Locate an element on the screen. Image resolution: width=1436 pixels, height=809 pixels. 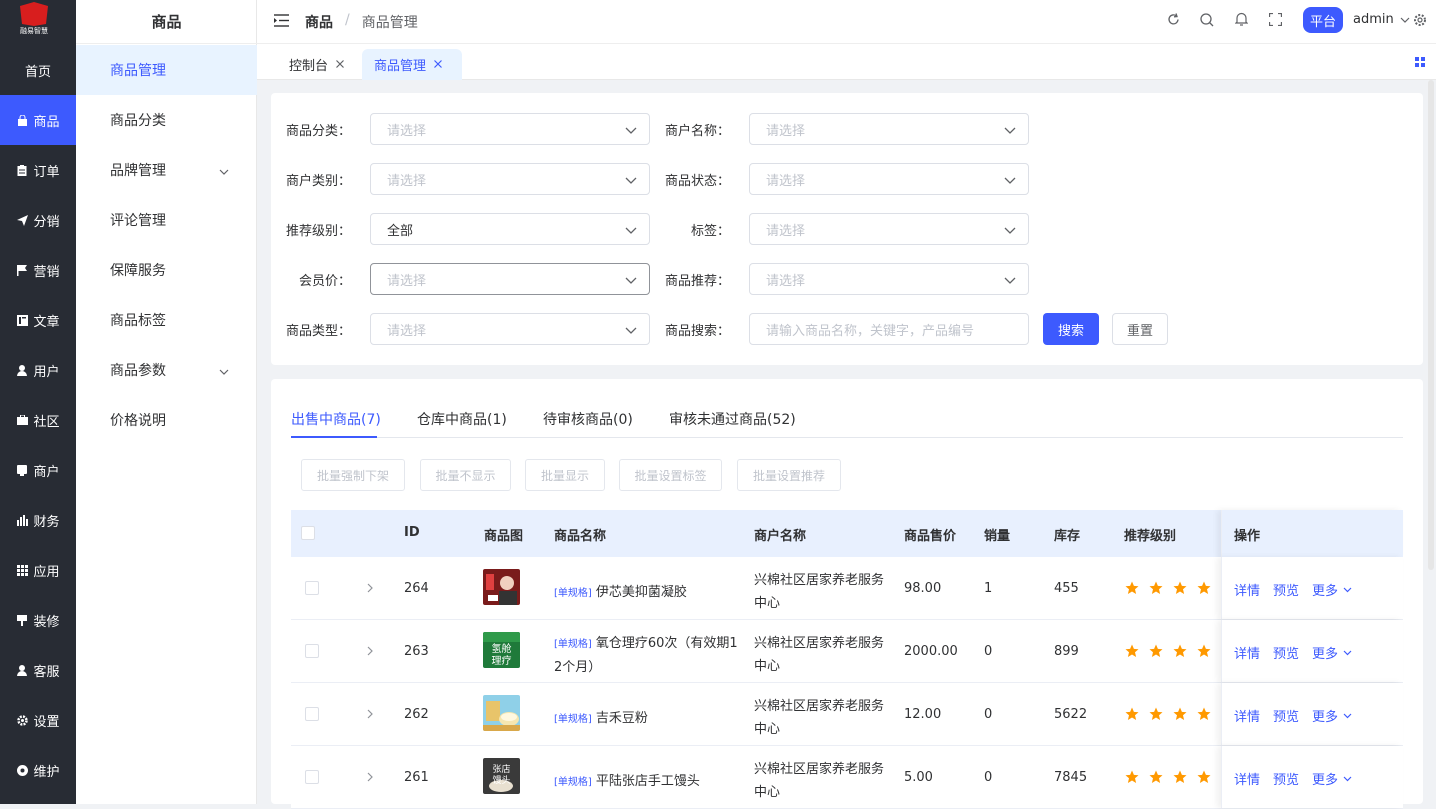
breadcrumb-root: 商品 is located at coordinates (319, 22).